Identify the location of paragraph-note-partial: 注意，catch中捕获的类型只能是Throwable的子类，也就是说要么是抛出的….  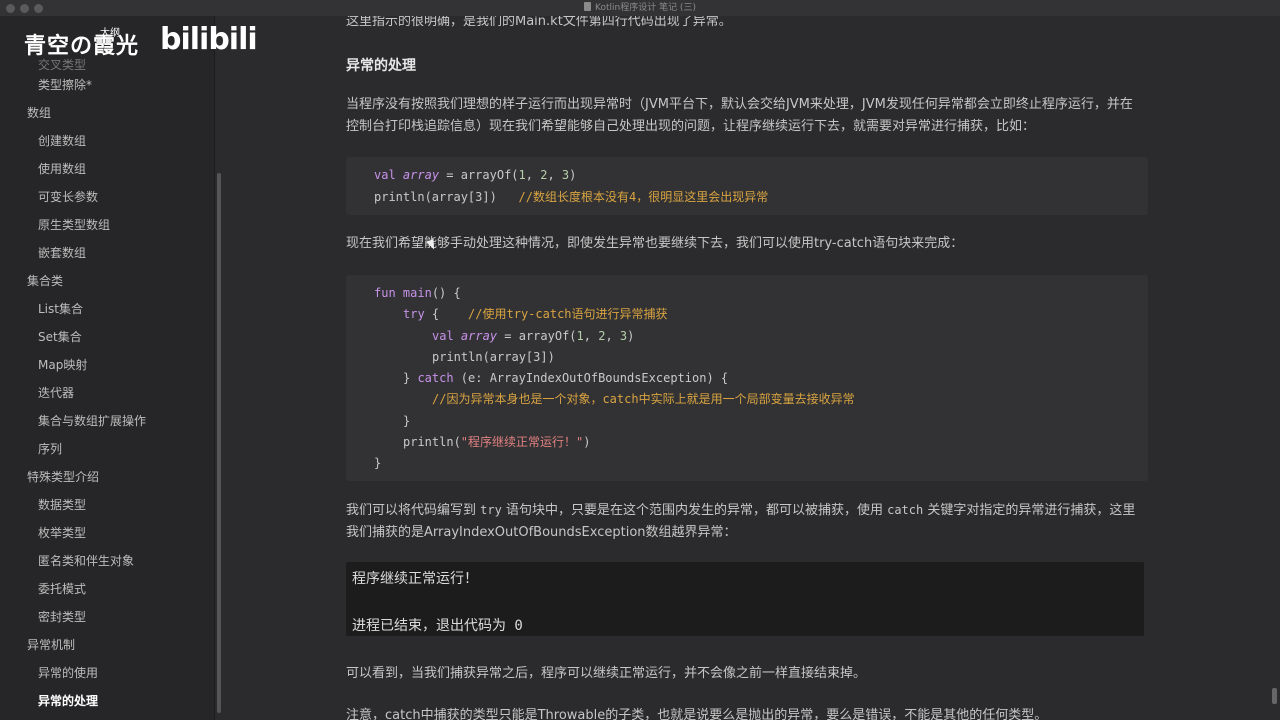
(697, 714).